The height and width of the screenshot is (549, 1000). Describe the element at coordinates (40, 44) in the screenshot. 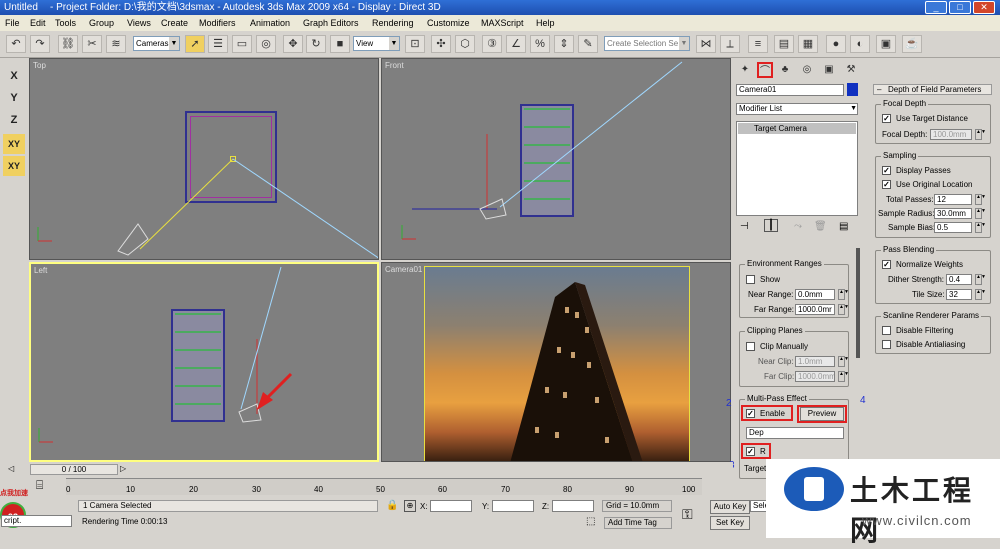

I see `redo-icon: ↷` at that location.